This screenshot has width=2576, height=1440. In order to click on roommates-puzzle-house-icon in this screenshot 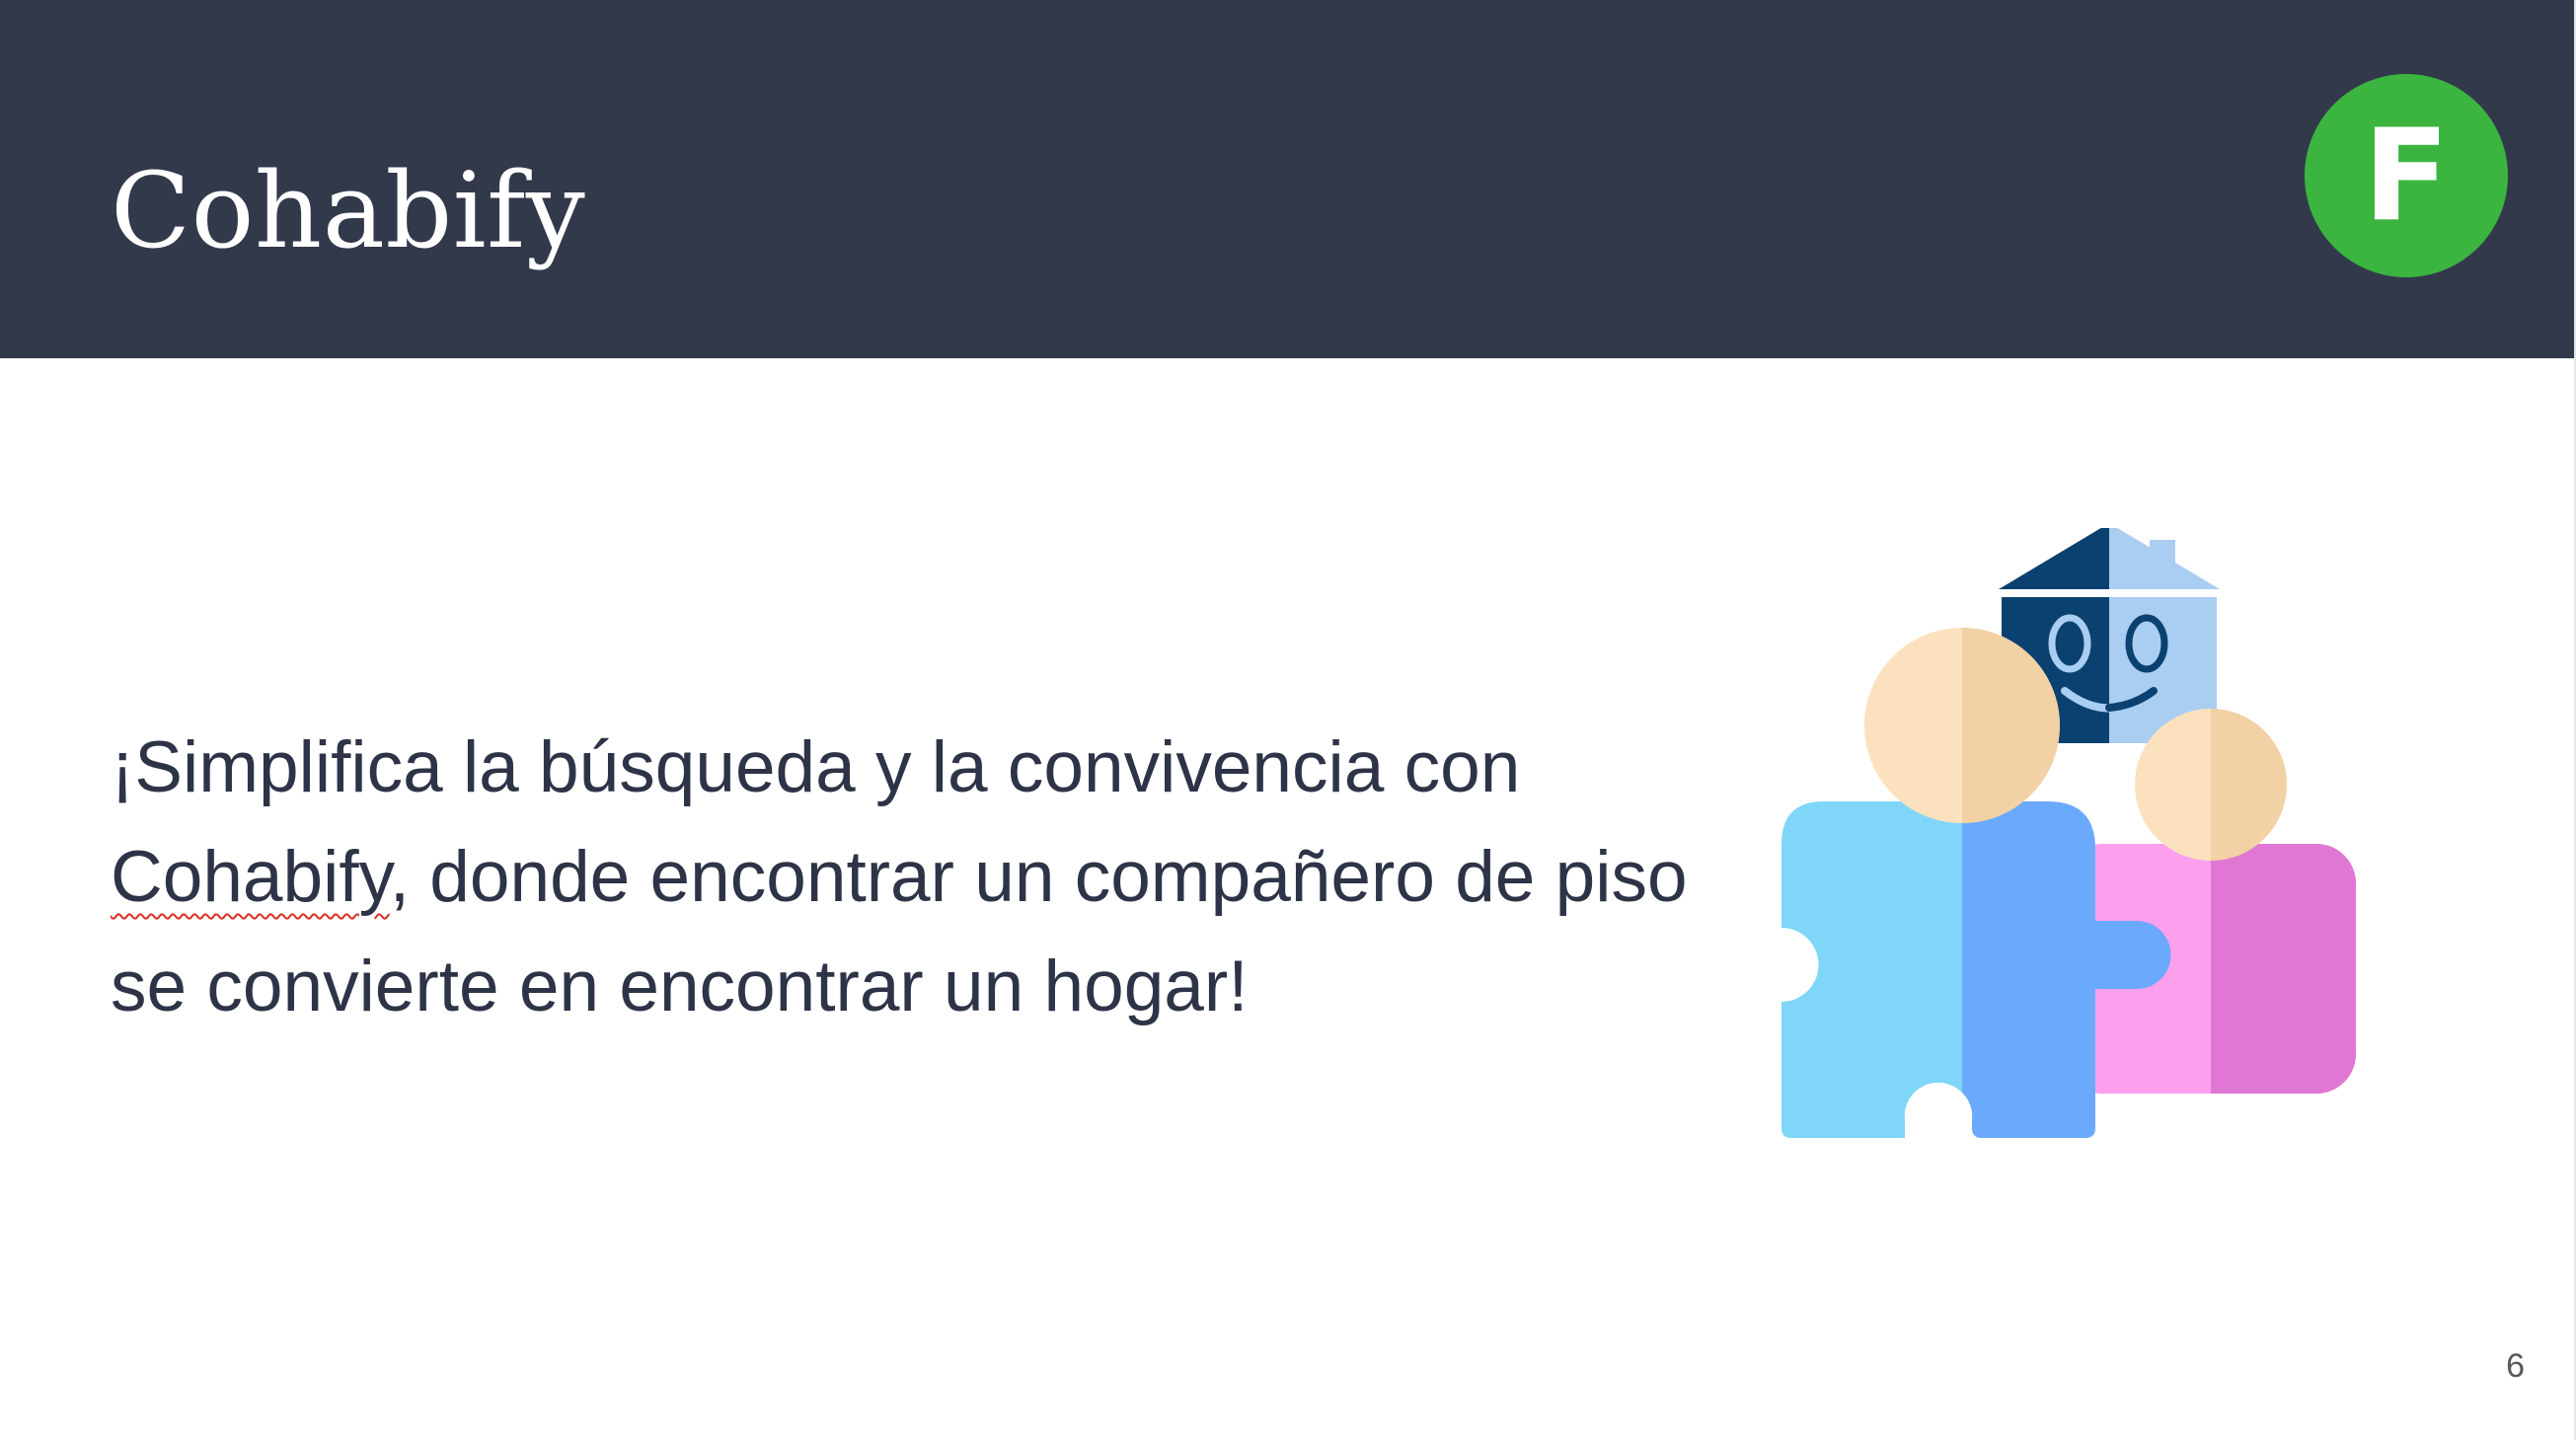, I will do `click(2068, 833)`.